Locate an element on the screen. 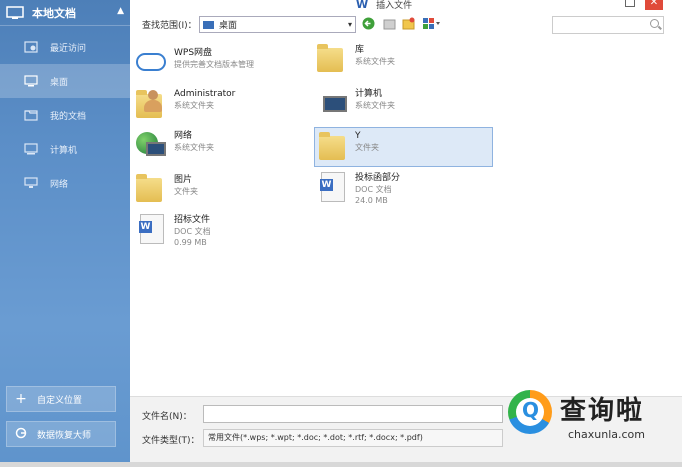 Image resolution: width=682 pixels, height=467 pixels. custom-location-label: 自定义位置 is located at coordinates (60, 400).